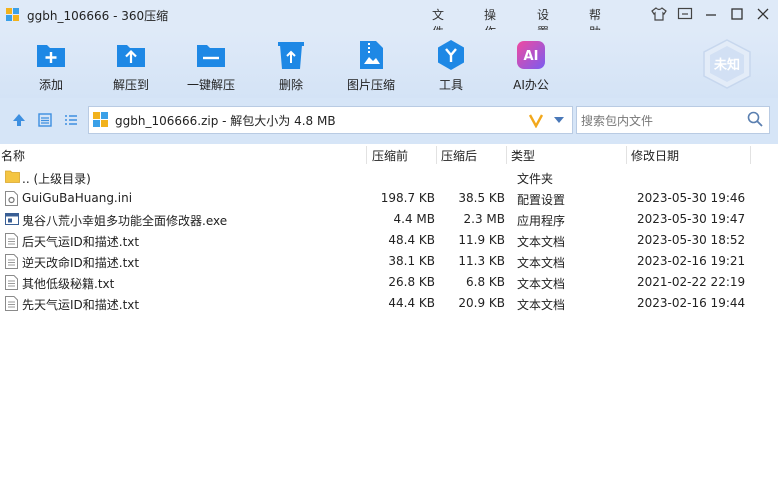 The height and width of the screenshot is (486, 778). I want to click on search-icon, so click(755, 120).